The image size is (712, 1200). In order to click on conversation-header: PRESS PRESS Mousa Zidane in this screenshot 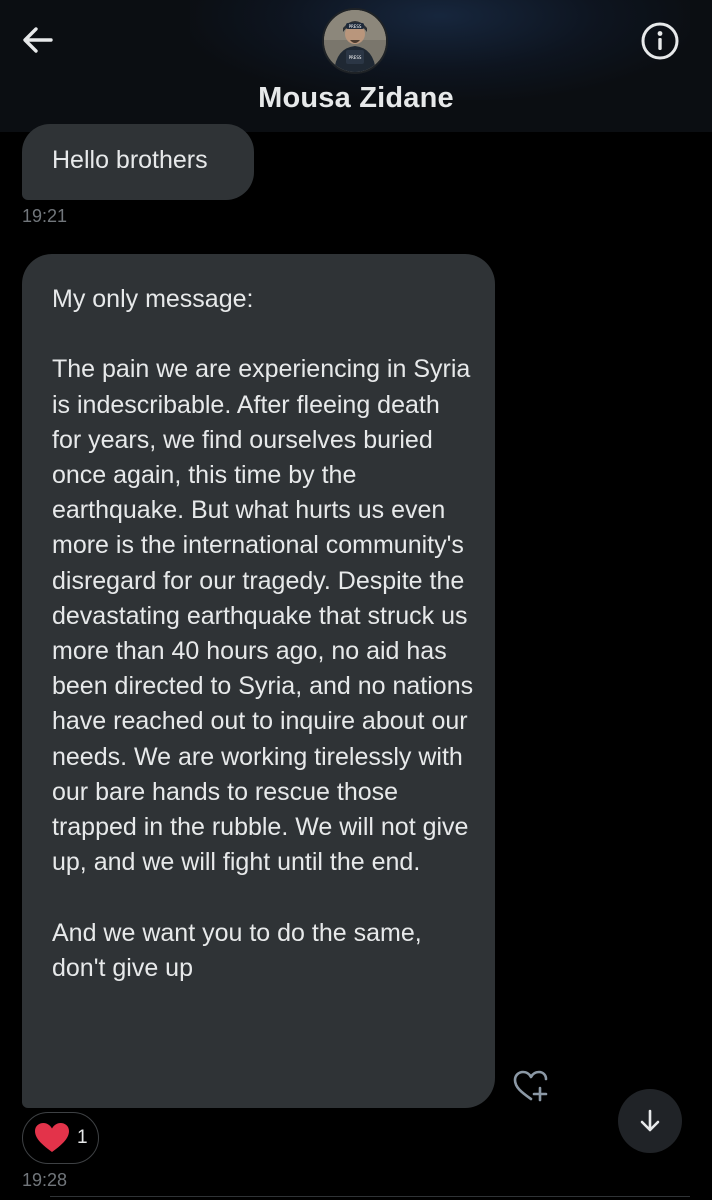, I will do `click(356, 66)`.